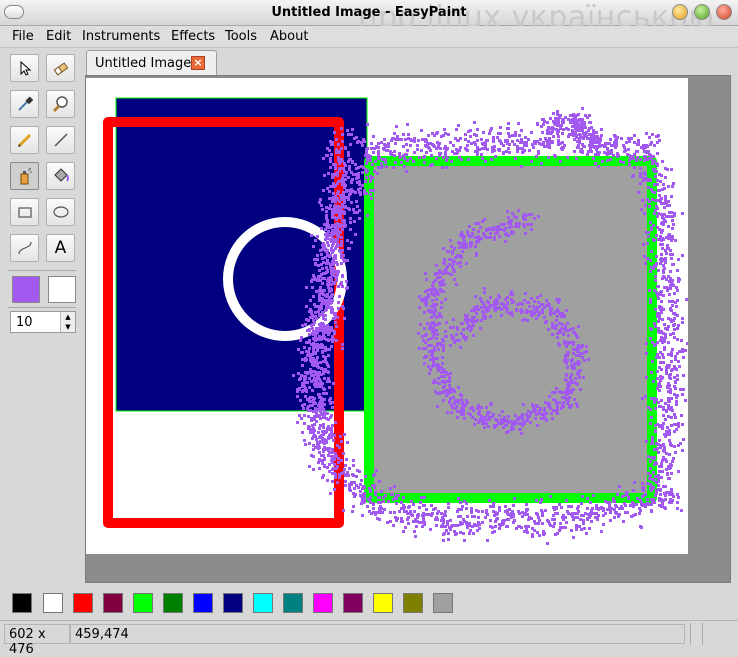 The height and width of the screenshot is (657, 738). I want to click on spray-tool, so click(24, 176).